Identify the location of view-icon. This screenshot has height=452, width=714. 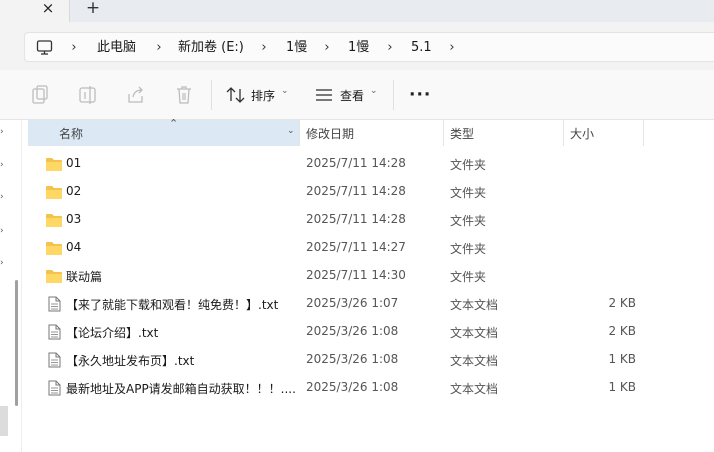
(324, 95).